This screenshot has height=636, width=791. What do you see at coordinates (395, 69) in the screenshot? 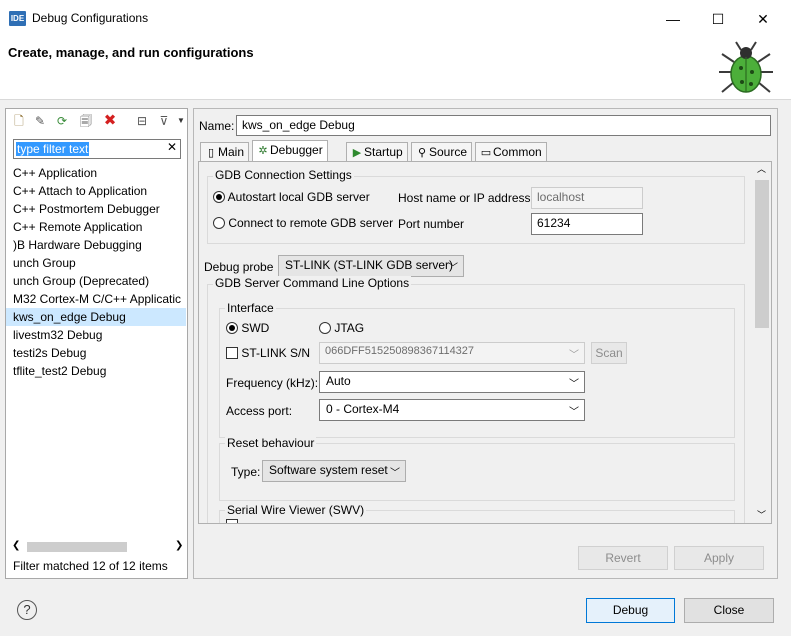
I see `dialog-header: Create, manage, and run configurations` at bounding box center [395, 69].